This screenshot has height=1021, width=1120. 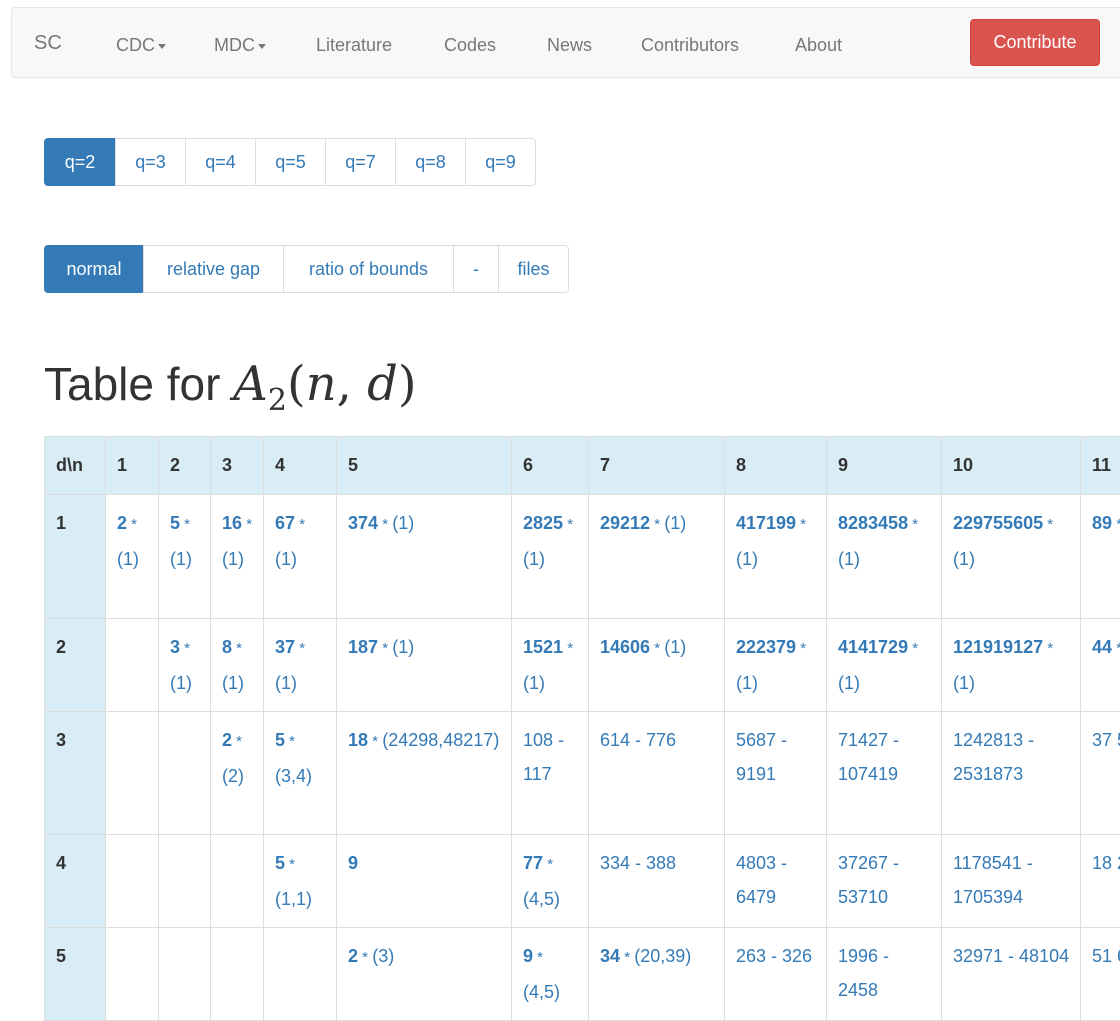 What do you see at coordinates (1100, 974) in the screenshot?
I see `table-cell: 51 66` at bounding box center [1100, 974].